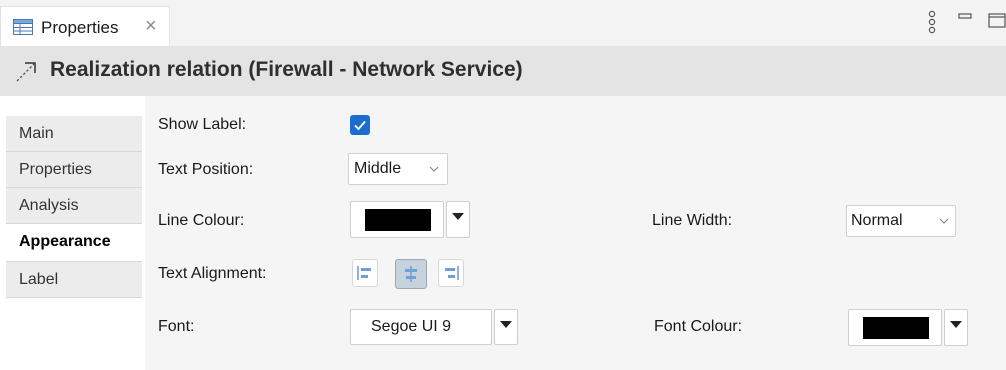 Image resolution: width=1006 pixels, height=370 pixels. I want to click on font-button: Segoe UI 9, so click(421, 327).